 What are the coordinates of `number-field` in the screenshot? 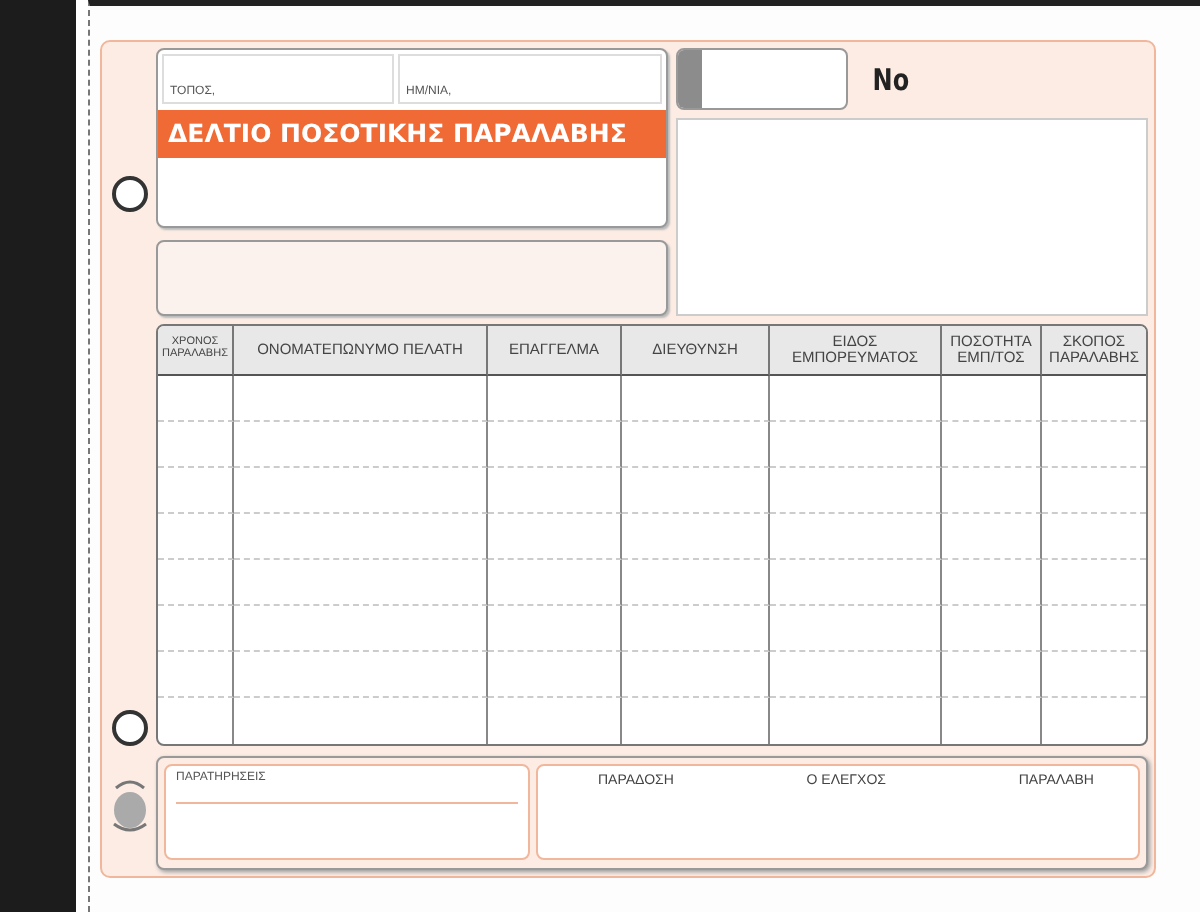 It's located at (762, 79).